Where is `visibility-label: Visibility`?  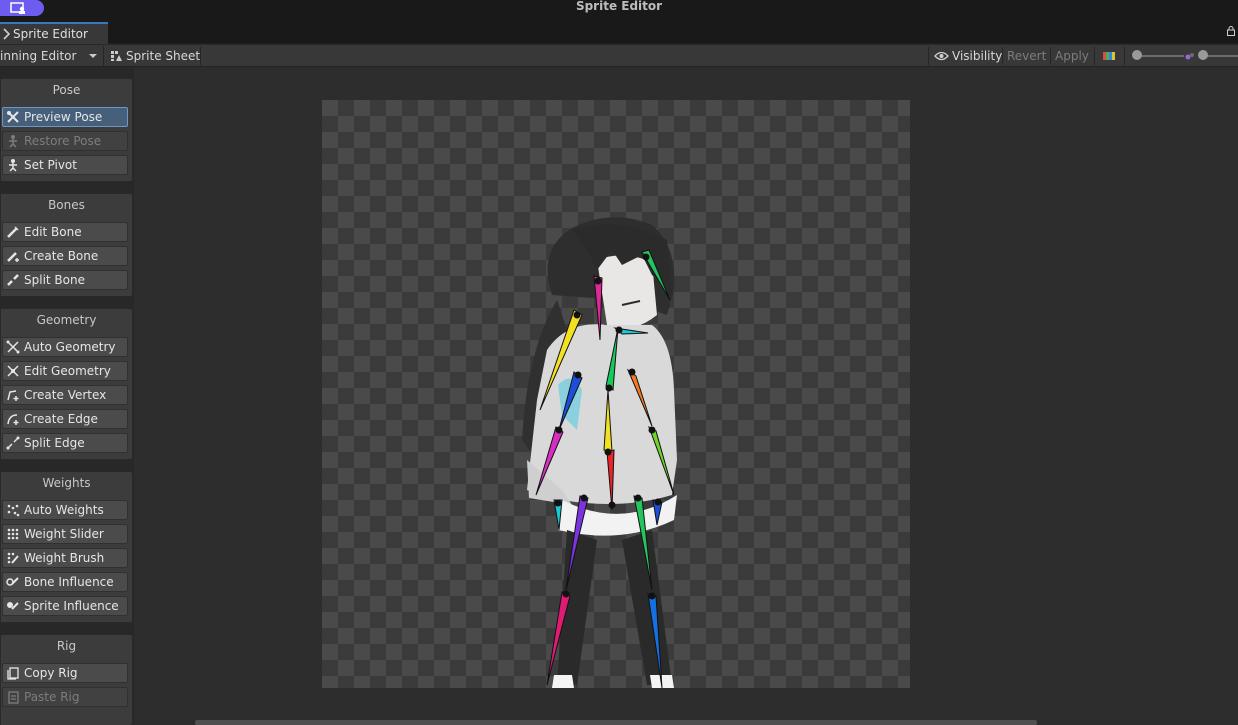 visibility-label: Visibility is located at coordinates (977, 56).